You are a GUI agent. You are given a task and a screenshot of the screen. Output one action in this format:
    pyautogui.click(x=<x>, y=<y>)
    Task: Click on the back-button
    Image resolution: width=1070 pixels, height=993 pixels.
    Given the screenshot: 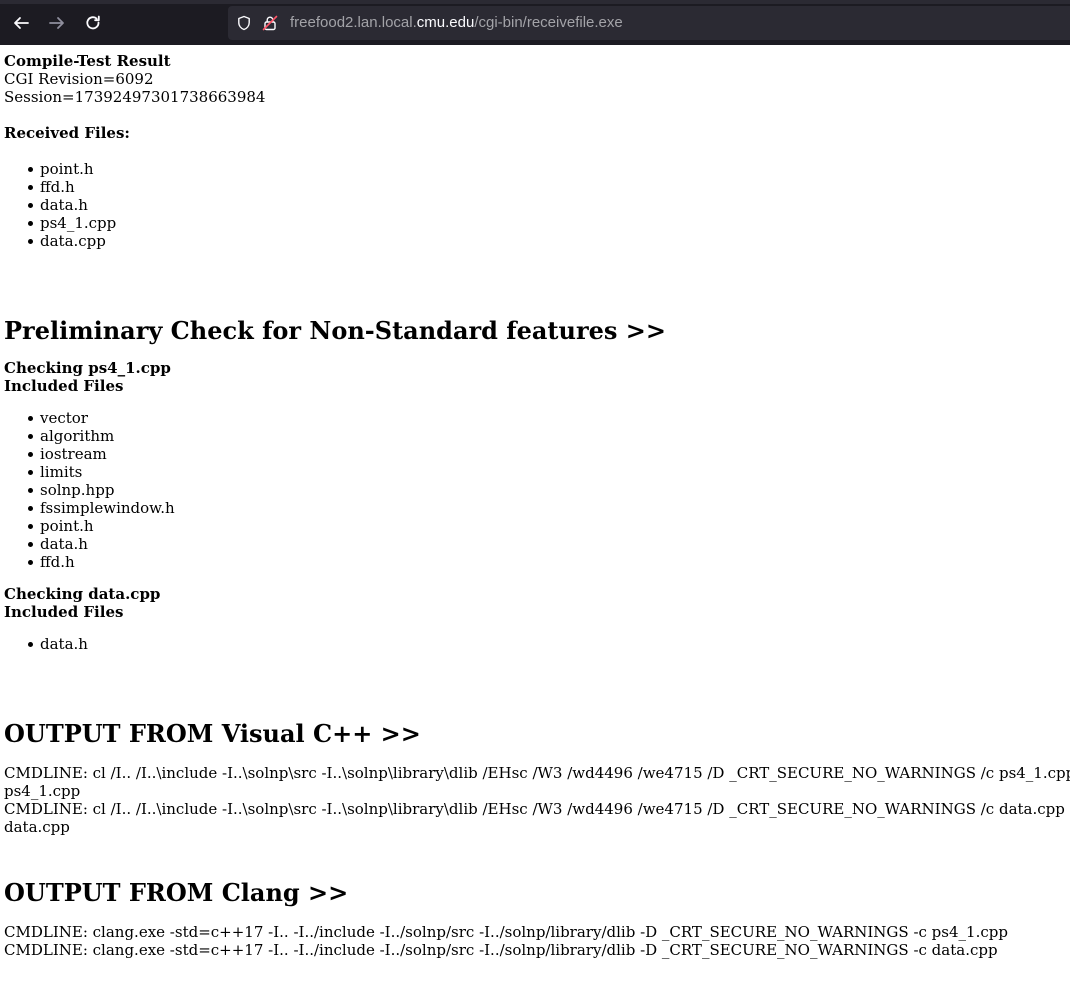 What is the action you would take?
    pyautogui.click(x=21, y=23)
    